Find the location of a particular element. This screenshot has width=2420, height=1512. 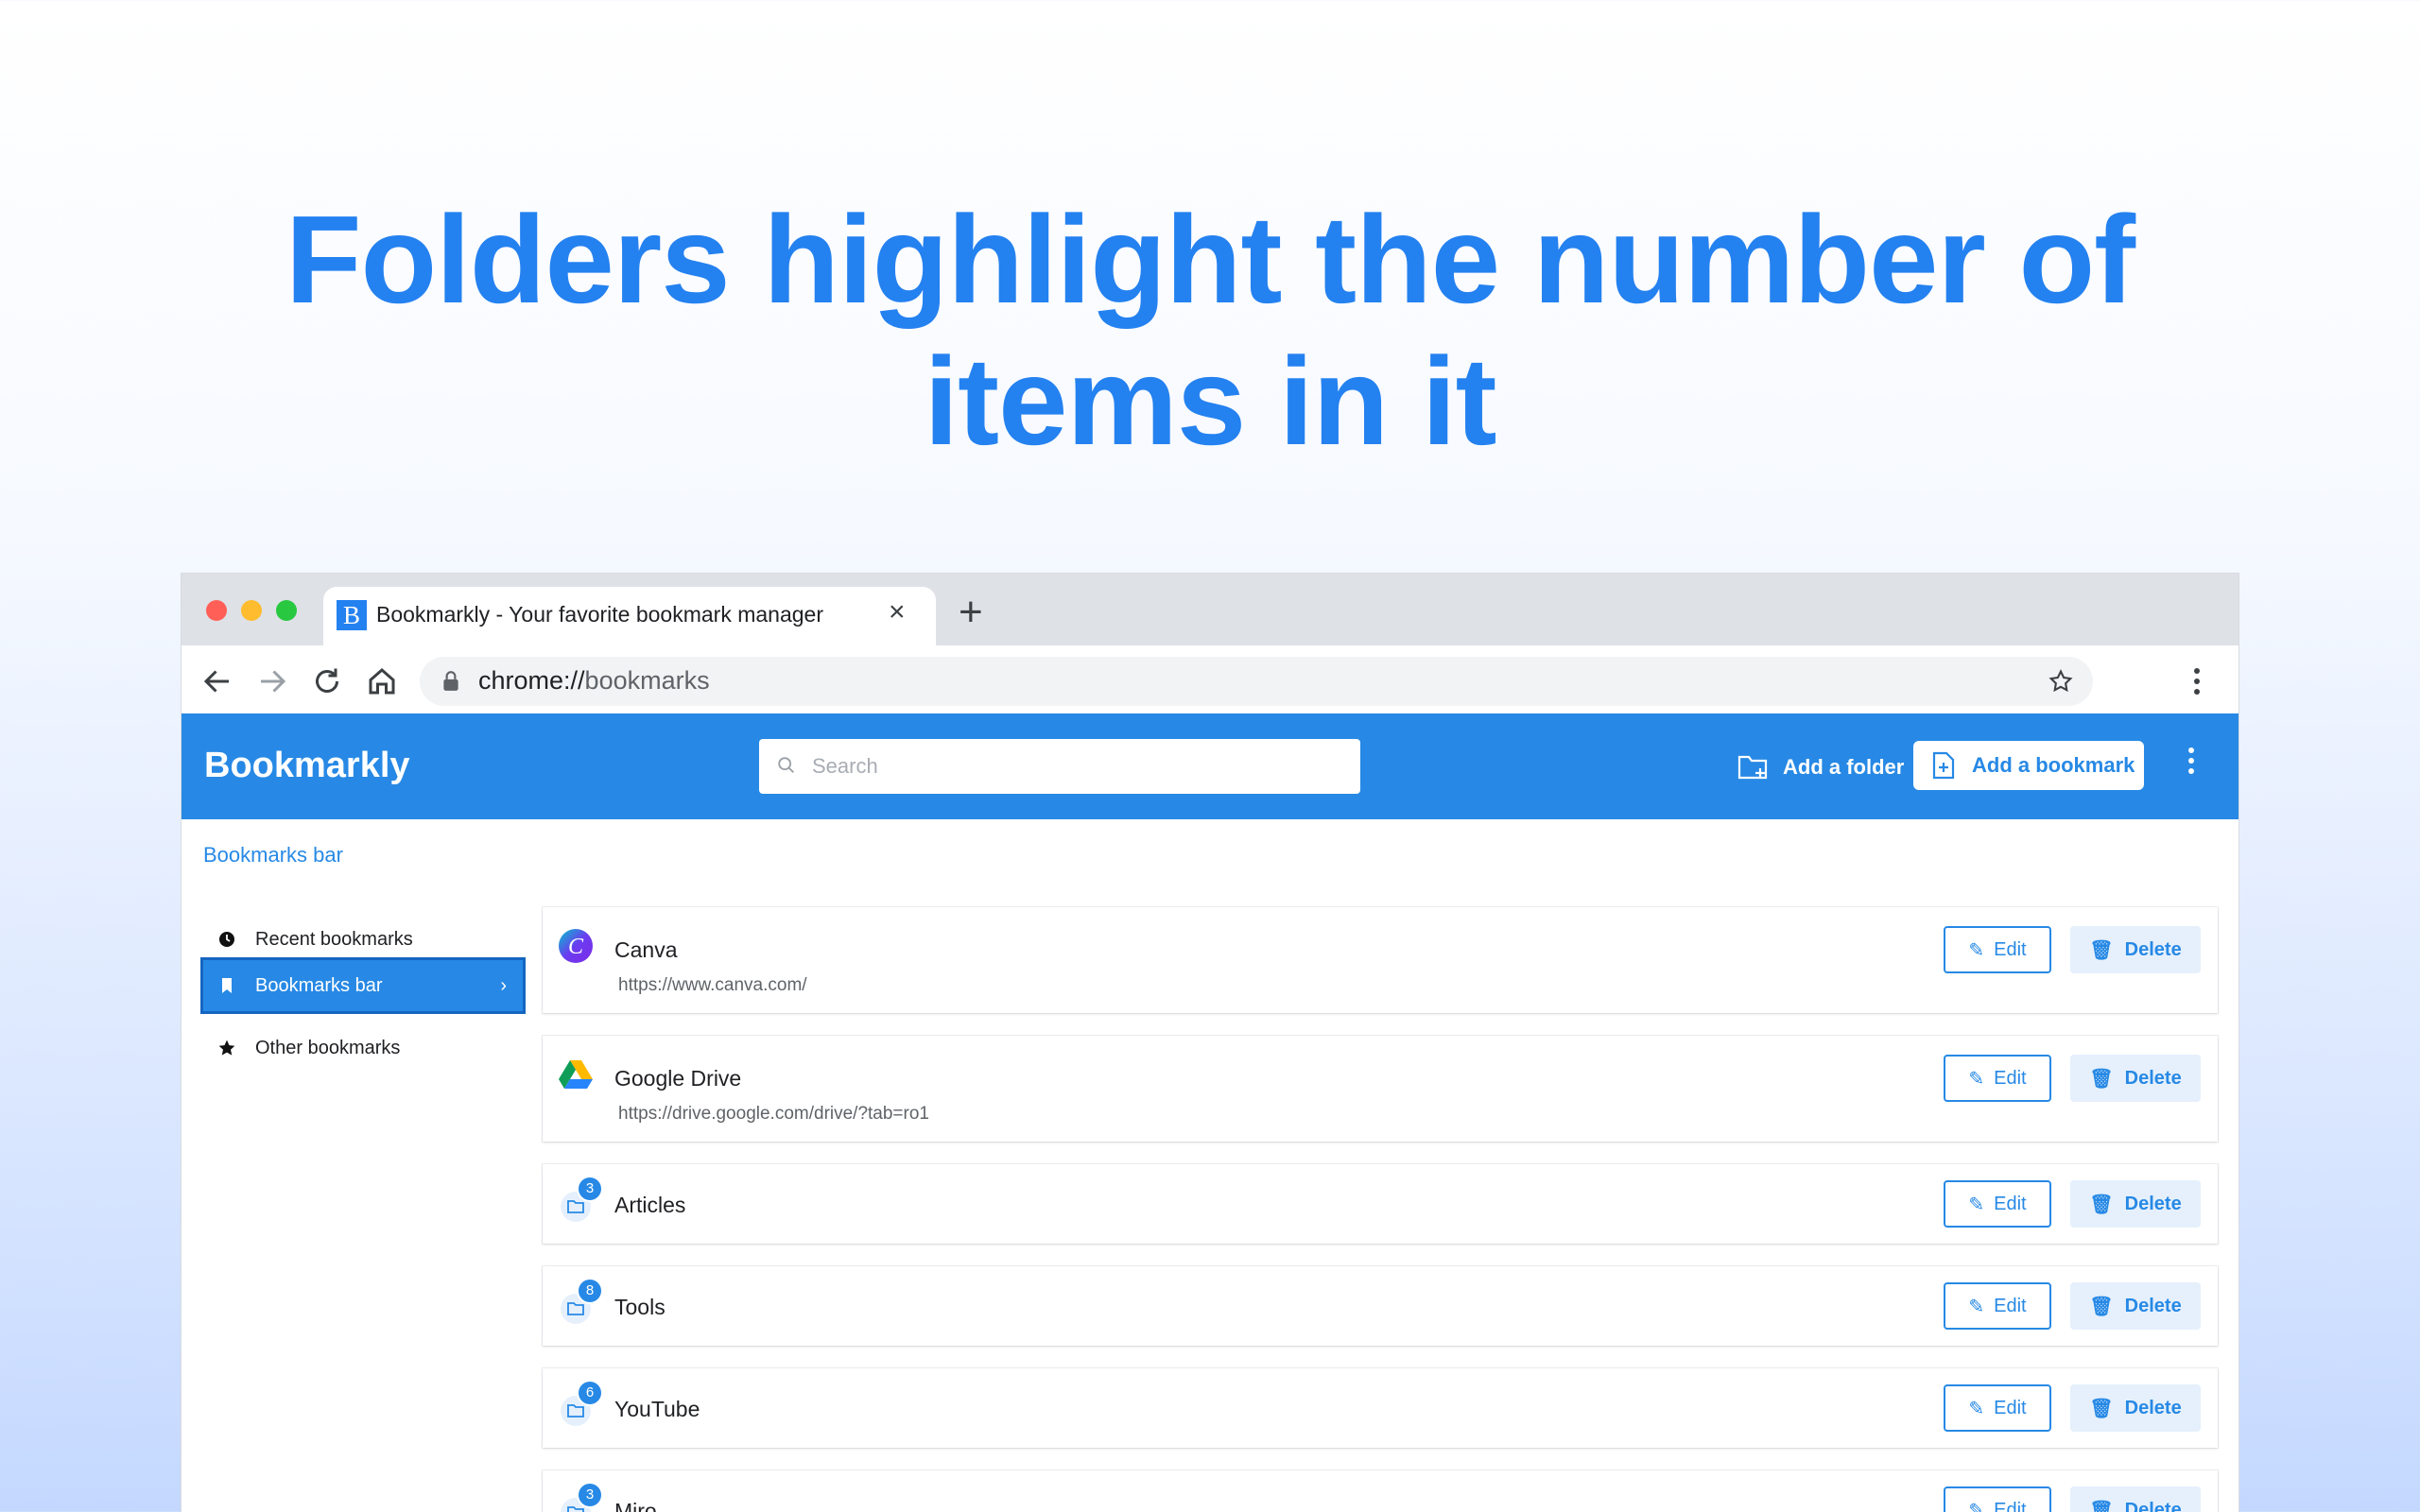

new-tab-icon: + is located at coordinates (971, 612).